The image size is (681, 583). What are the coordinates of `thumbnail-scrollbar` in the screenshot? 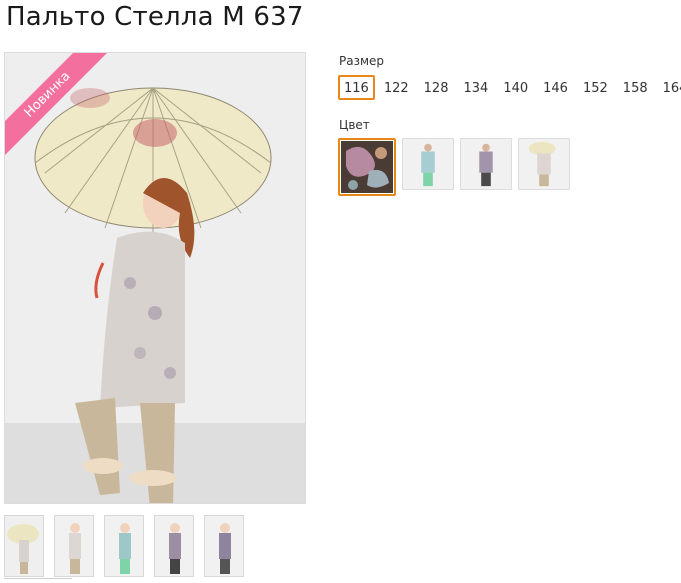 It's located at (38, 580).